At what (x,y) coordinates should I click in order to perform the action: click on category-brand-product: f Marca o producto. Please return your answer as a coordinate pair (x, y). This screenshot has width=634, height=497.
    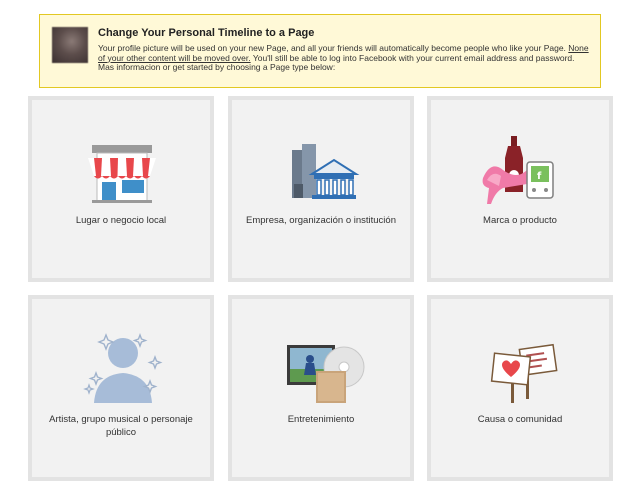
    Looking at the image, I should click on (520, 189).